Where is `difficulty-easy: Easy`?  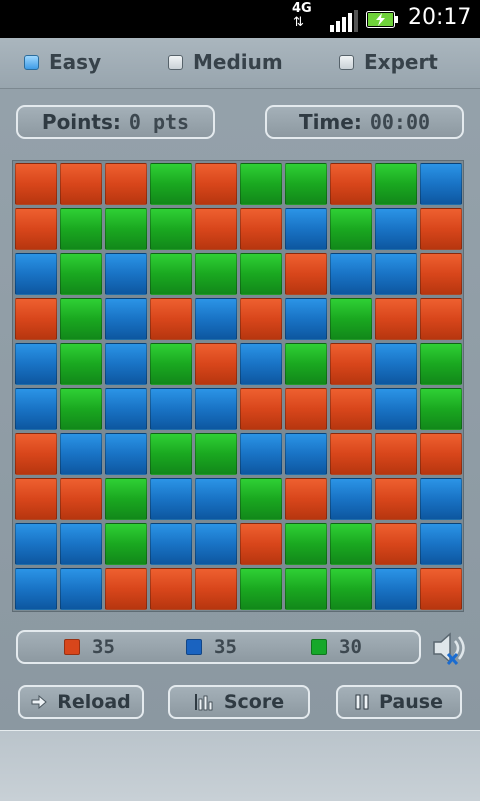 difficulty-easy: Easy is located at coordinates (62, 62).